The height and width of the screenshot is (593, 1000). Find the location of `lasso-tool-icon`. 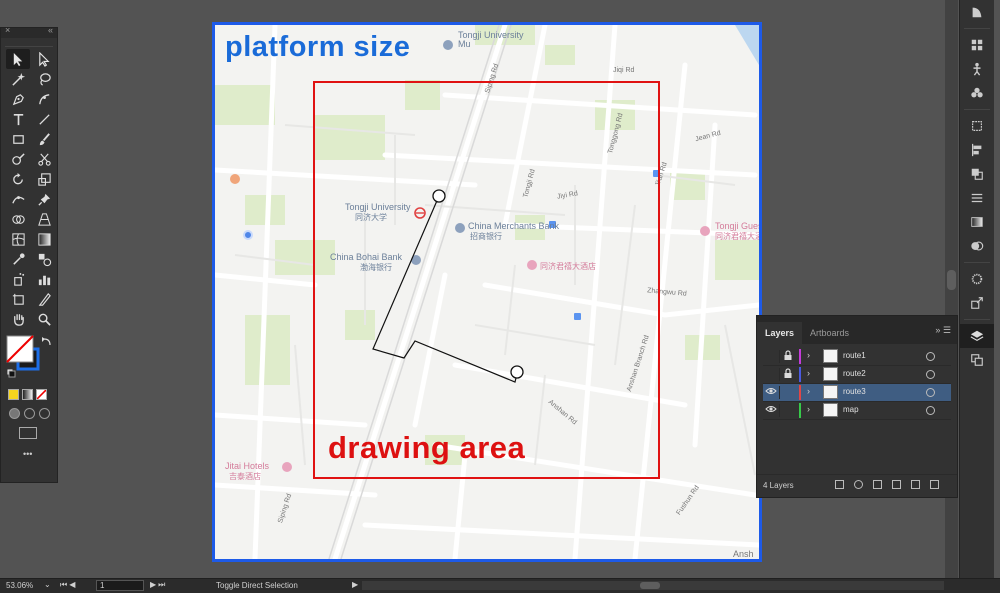

lasso-tool-icon is located at coordinates (44, 79).